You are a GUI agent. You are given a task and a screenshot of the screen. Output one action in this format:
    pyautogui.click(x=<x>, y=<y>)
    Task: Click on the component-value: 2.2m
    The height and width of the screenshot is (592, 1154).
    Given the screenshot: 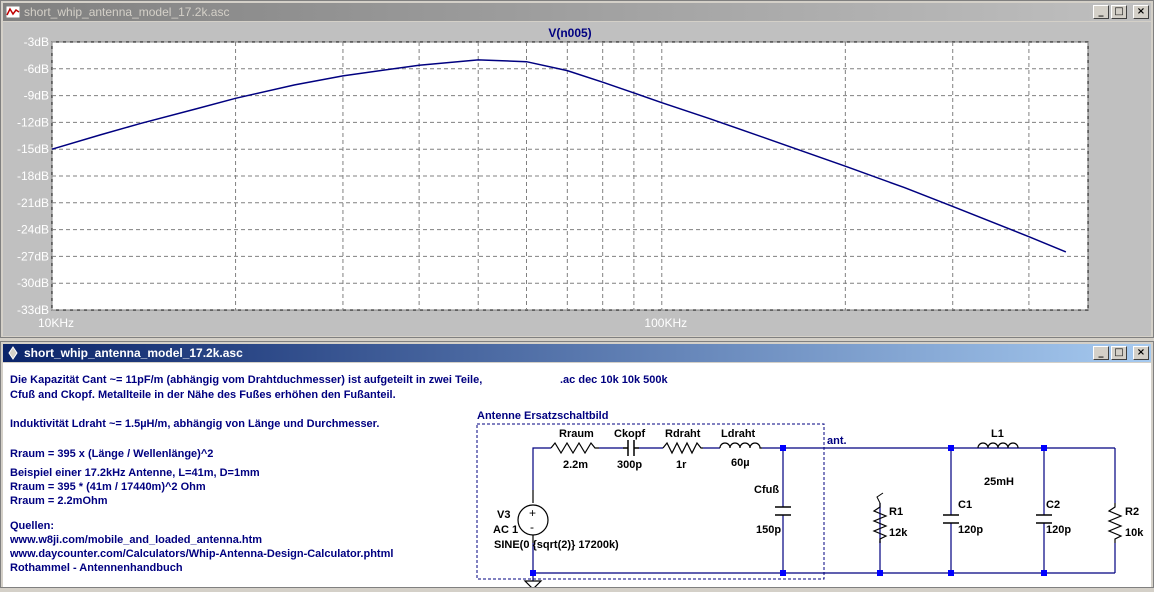 What is the action you would take?
    pyautogui.click(x=575, y=465)
    